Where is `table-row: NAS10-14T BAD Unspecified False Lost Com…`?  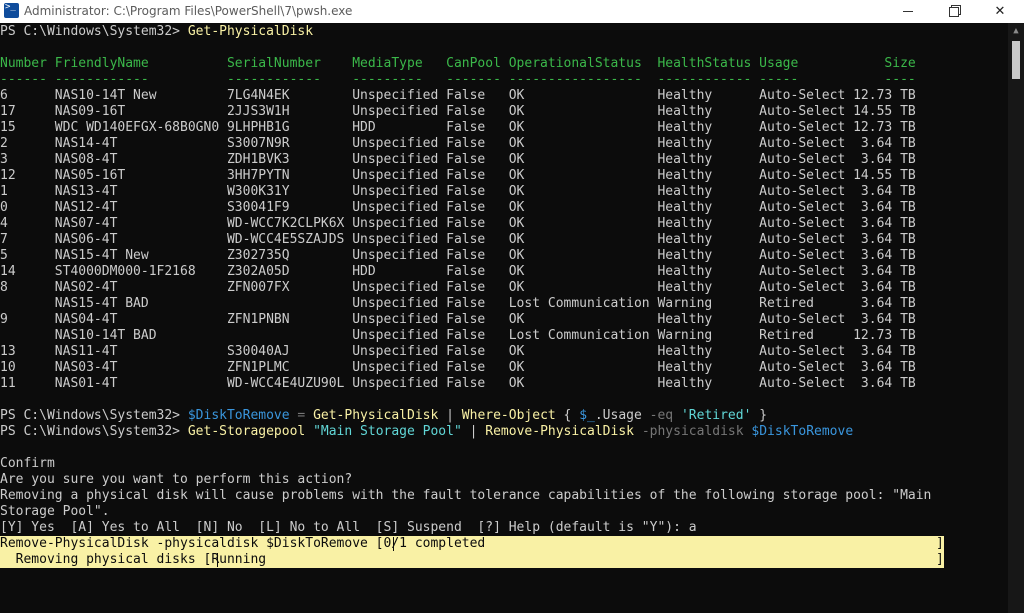
table-row: NAS10-14T BAD Unspecified False Lost Com… is located at coordinates (458, 335).